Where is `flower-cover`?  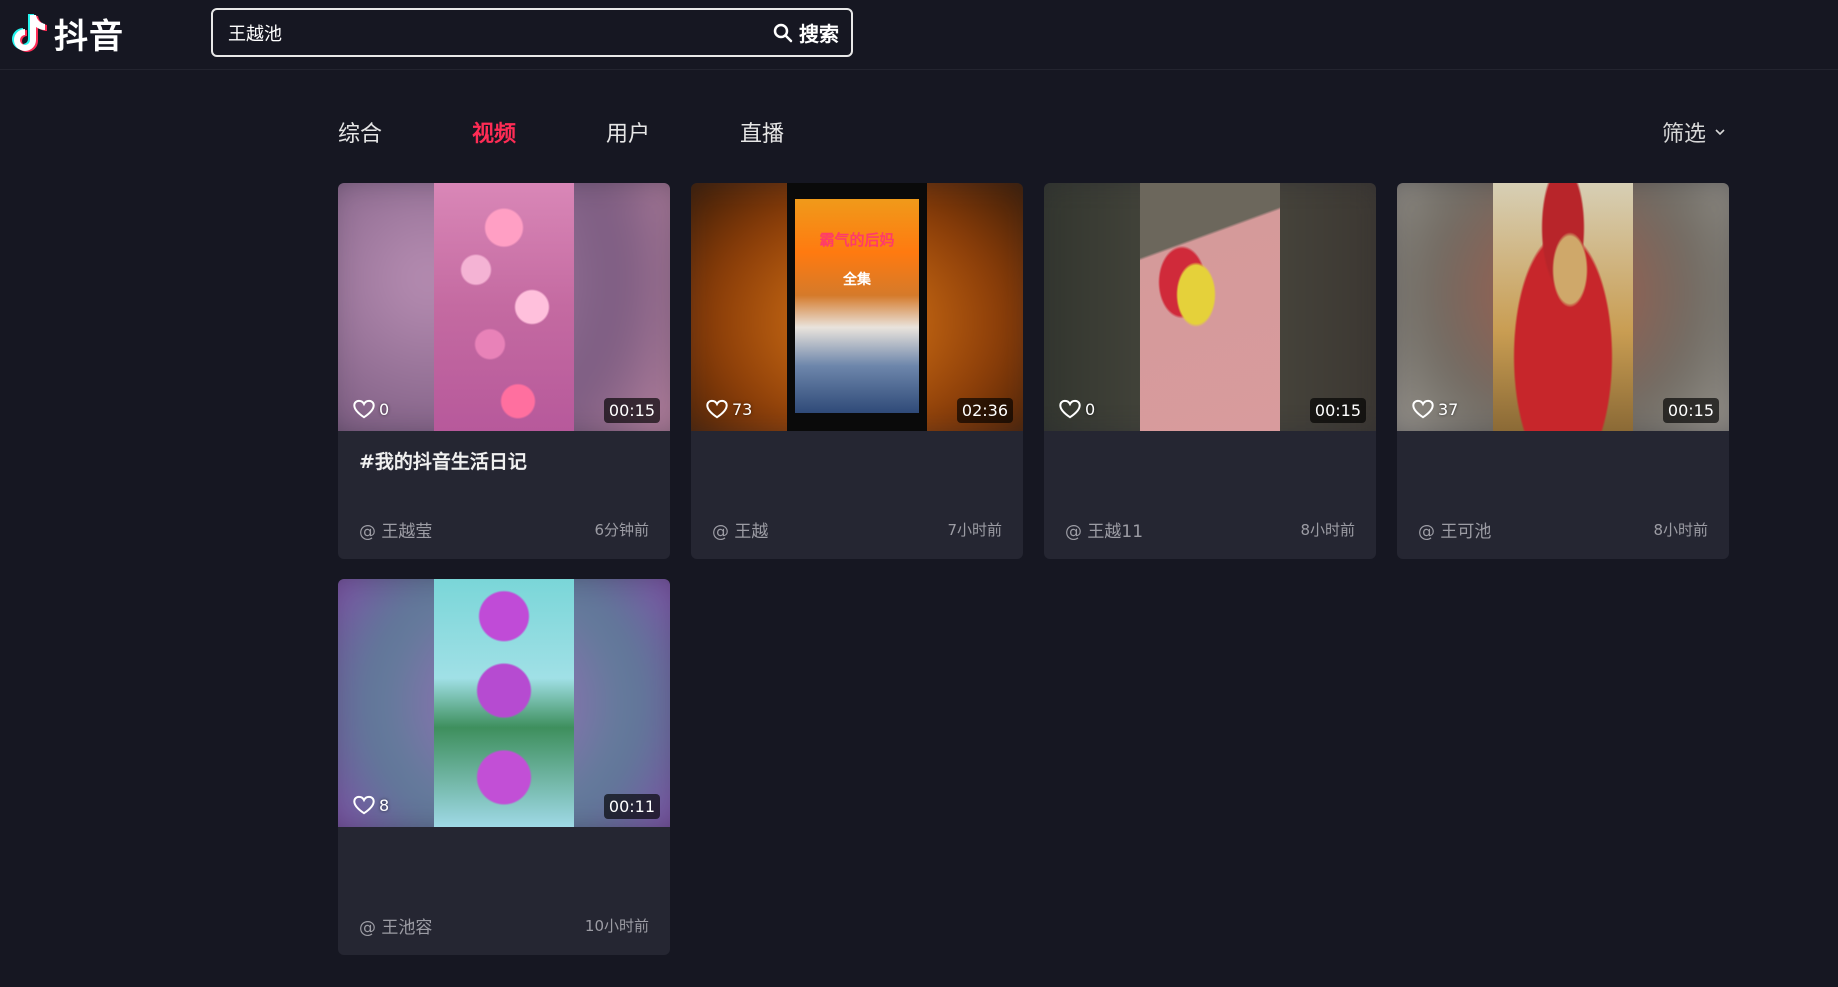
flower-cover is located at coordinates (504, 703).